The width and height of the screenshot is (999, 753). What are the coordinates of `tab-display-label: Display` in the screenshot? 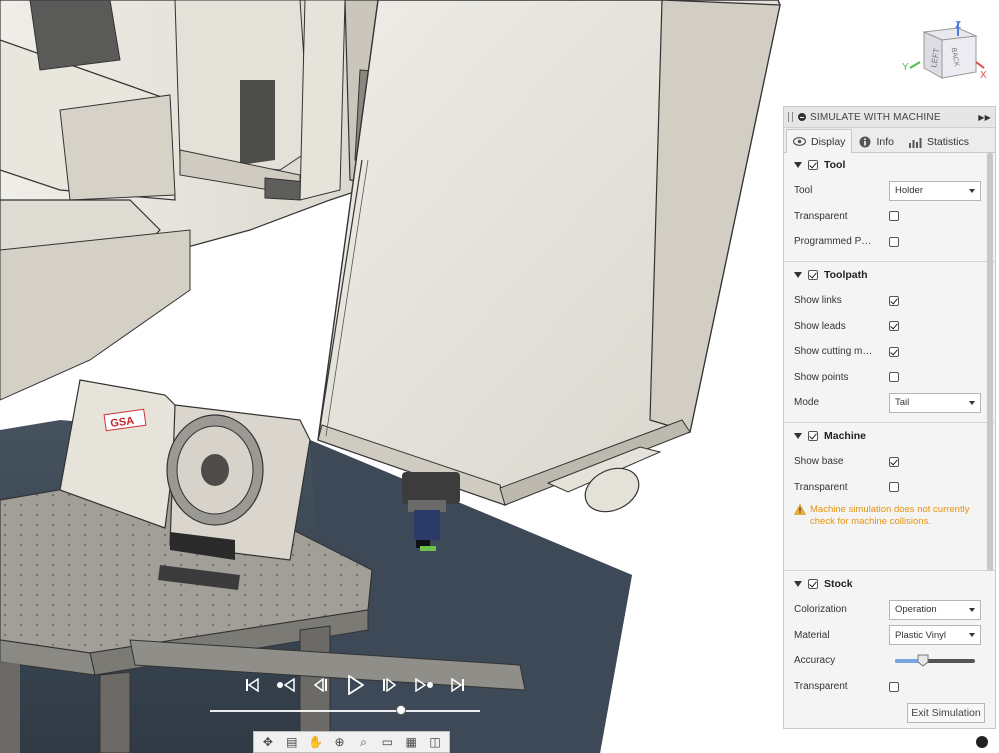 It's located at (828, 141).